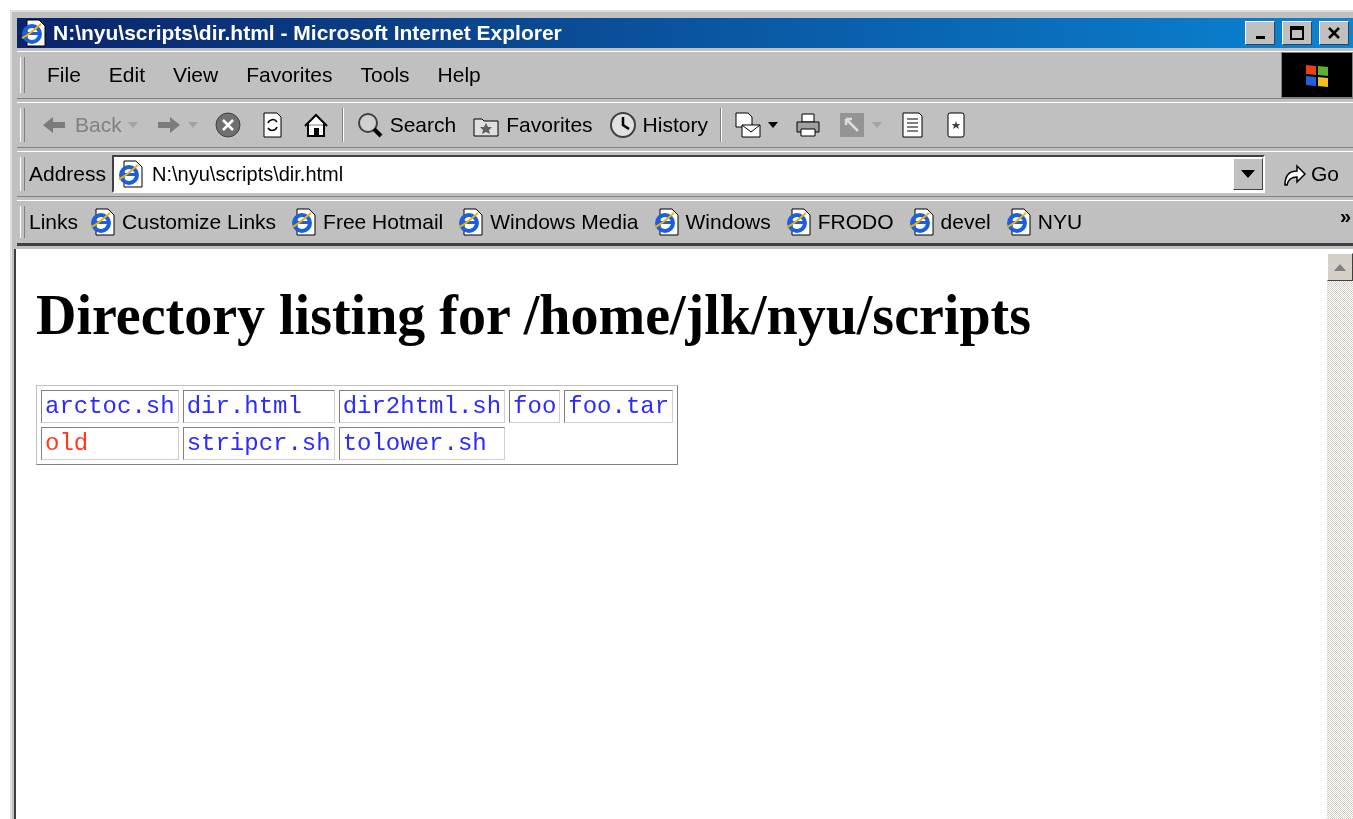 Image resolution: width=1353 pixels, height=819 pixels. I want to click on curved-arrow-icon, so click(1294, 174).